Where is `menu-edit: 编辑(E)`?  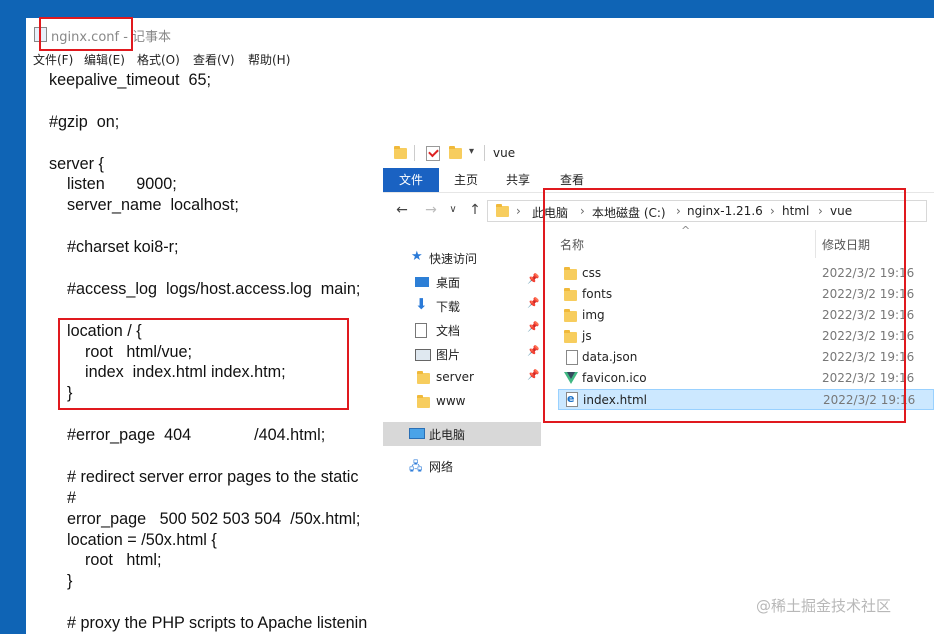 menu-edit: 编辑(E) is located at coordinates (104, 59).